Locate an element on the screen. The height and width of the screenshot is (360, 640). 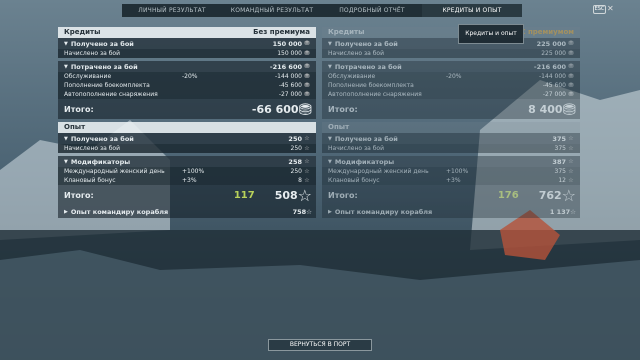
premium-label: С премиумом is located at coordinates (547, 32).